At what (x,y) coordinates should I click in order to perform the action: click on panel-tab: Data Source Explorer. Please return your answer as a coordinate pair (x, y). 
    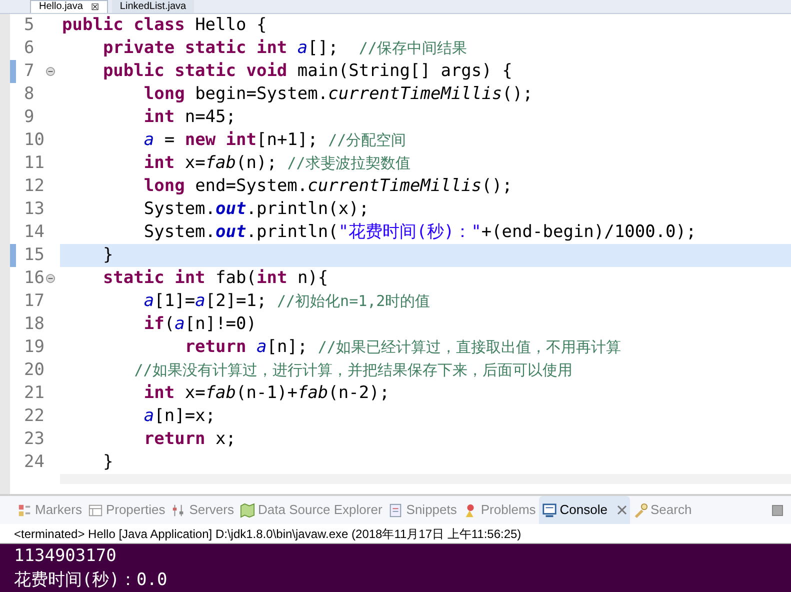
    Looking at the image, I should click on (311, 510).